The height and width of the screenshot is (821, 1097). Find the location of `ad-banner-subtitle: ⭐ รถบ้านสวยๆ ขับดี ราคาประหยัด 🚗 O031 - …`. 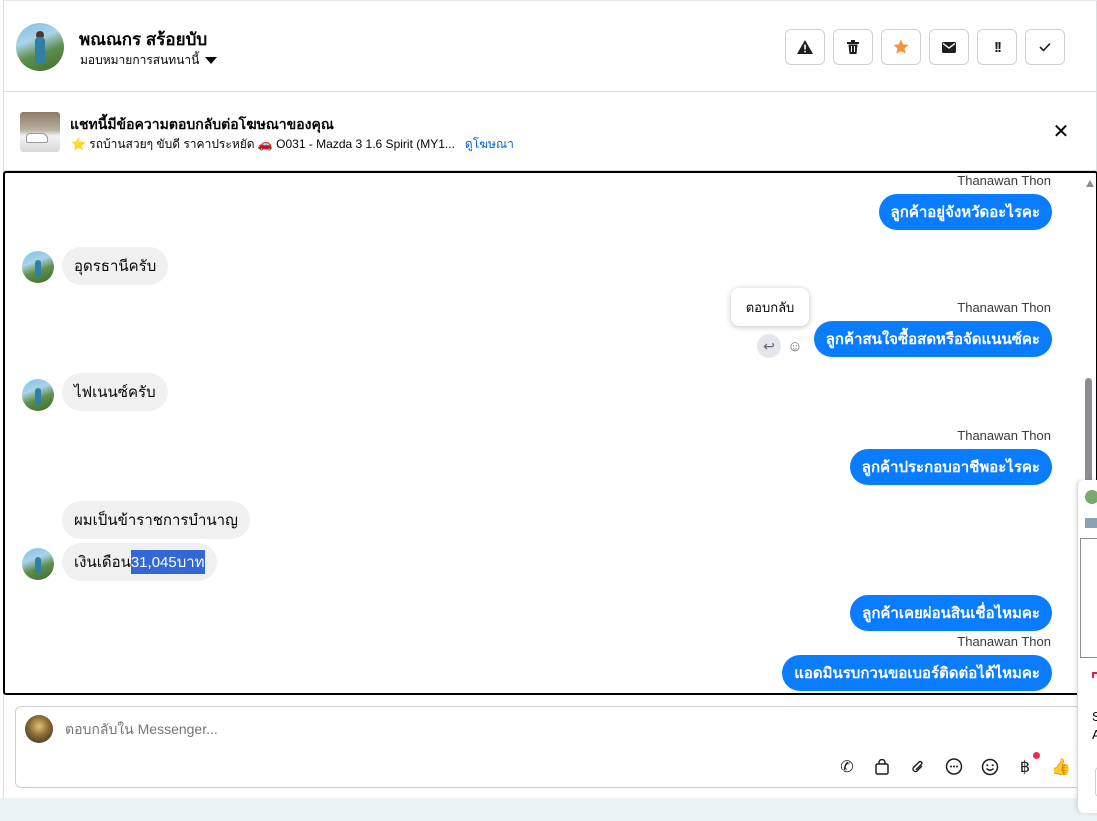

ad-banner-subtitle: ⭐ รถบ้านสวยๆ ขับดี ราคาประหยัด 🚗 O031 - … is located at coordinates (292, 144).